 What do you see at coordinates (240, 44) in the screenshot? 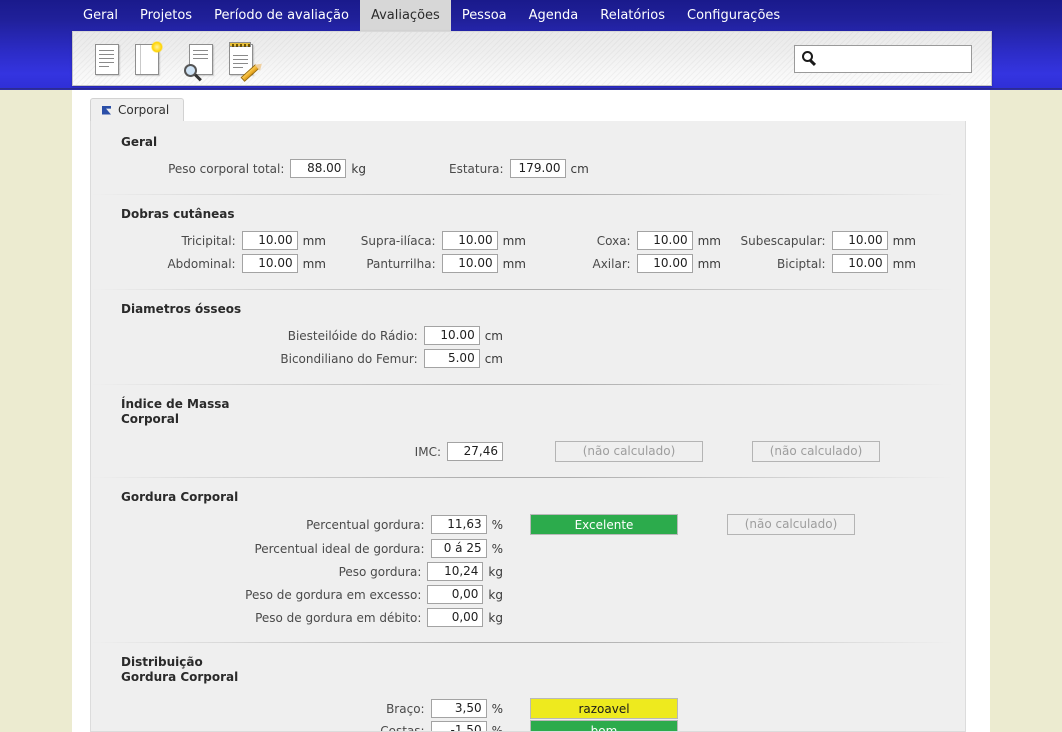
I see `notepad-binding` at bounding box center [240, 44].